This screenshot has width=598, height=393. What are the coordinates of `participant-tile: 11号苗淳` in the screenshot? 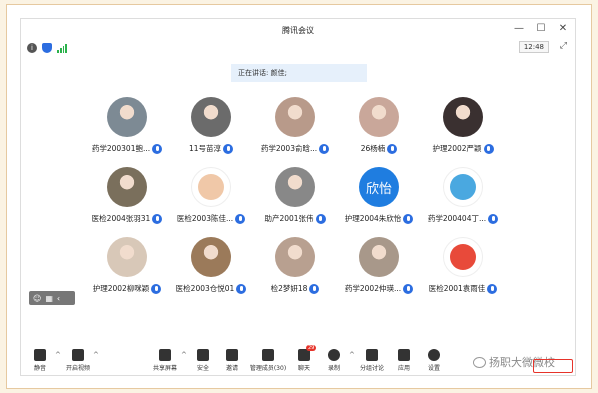 It's located at (211, 127).